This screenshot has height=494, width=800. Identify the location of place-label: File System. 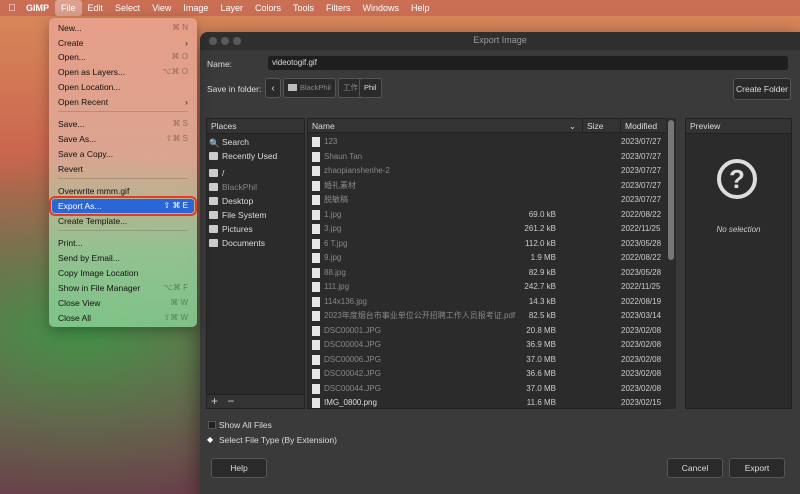
(244, 215).